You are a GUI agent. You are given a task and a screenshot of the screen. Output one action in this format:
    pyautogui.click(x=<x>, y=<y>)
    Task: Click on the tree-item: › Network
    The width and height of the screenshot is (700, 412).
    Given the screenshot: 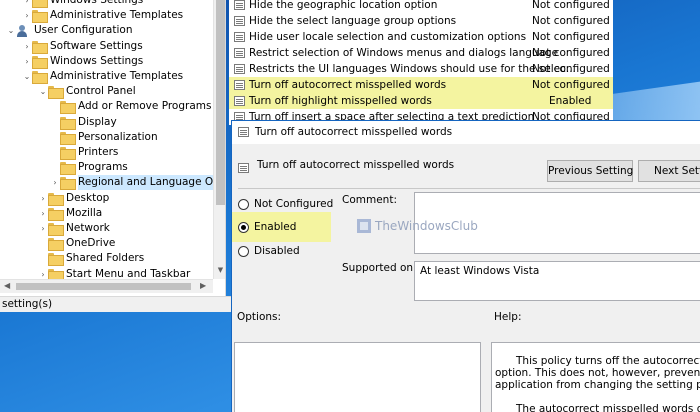 What is the action you would take?
    pyautogui.click(x=74, y=228)
    